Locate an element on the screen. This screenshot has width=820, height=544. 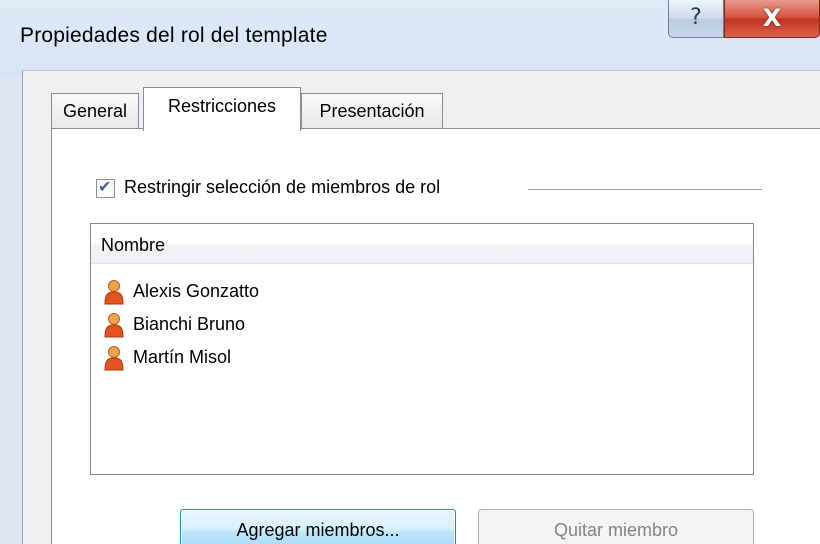
tab-restricciones: Restricciones is located at coordinates (222, 109).